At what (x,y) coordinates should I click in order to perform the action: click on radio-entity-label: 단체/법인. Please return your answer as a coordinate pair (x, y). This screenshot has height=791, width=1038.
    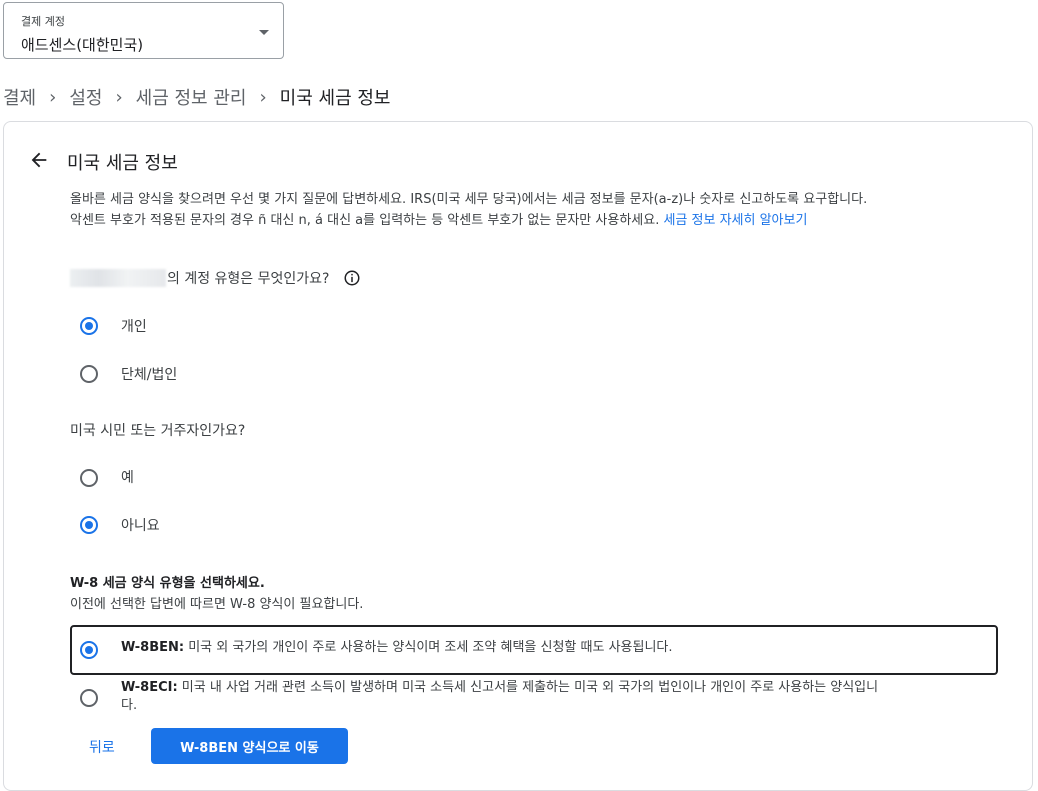
    Looking at the image, I should click on (149, 374).